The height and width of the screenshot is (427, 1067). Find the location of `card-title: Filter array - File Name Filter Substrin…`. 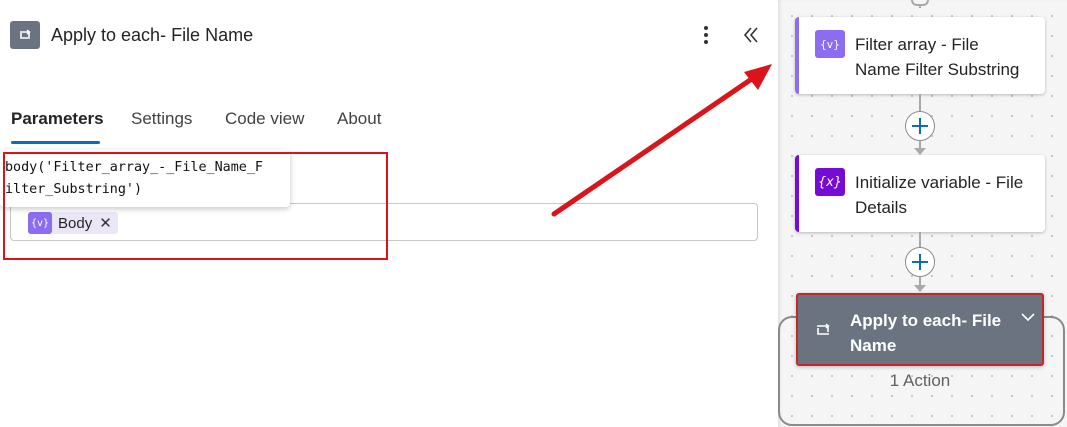

card-title: Filter array - File Name Filter Substrin… is located at coordinates (937, 57).